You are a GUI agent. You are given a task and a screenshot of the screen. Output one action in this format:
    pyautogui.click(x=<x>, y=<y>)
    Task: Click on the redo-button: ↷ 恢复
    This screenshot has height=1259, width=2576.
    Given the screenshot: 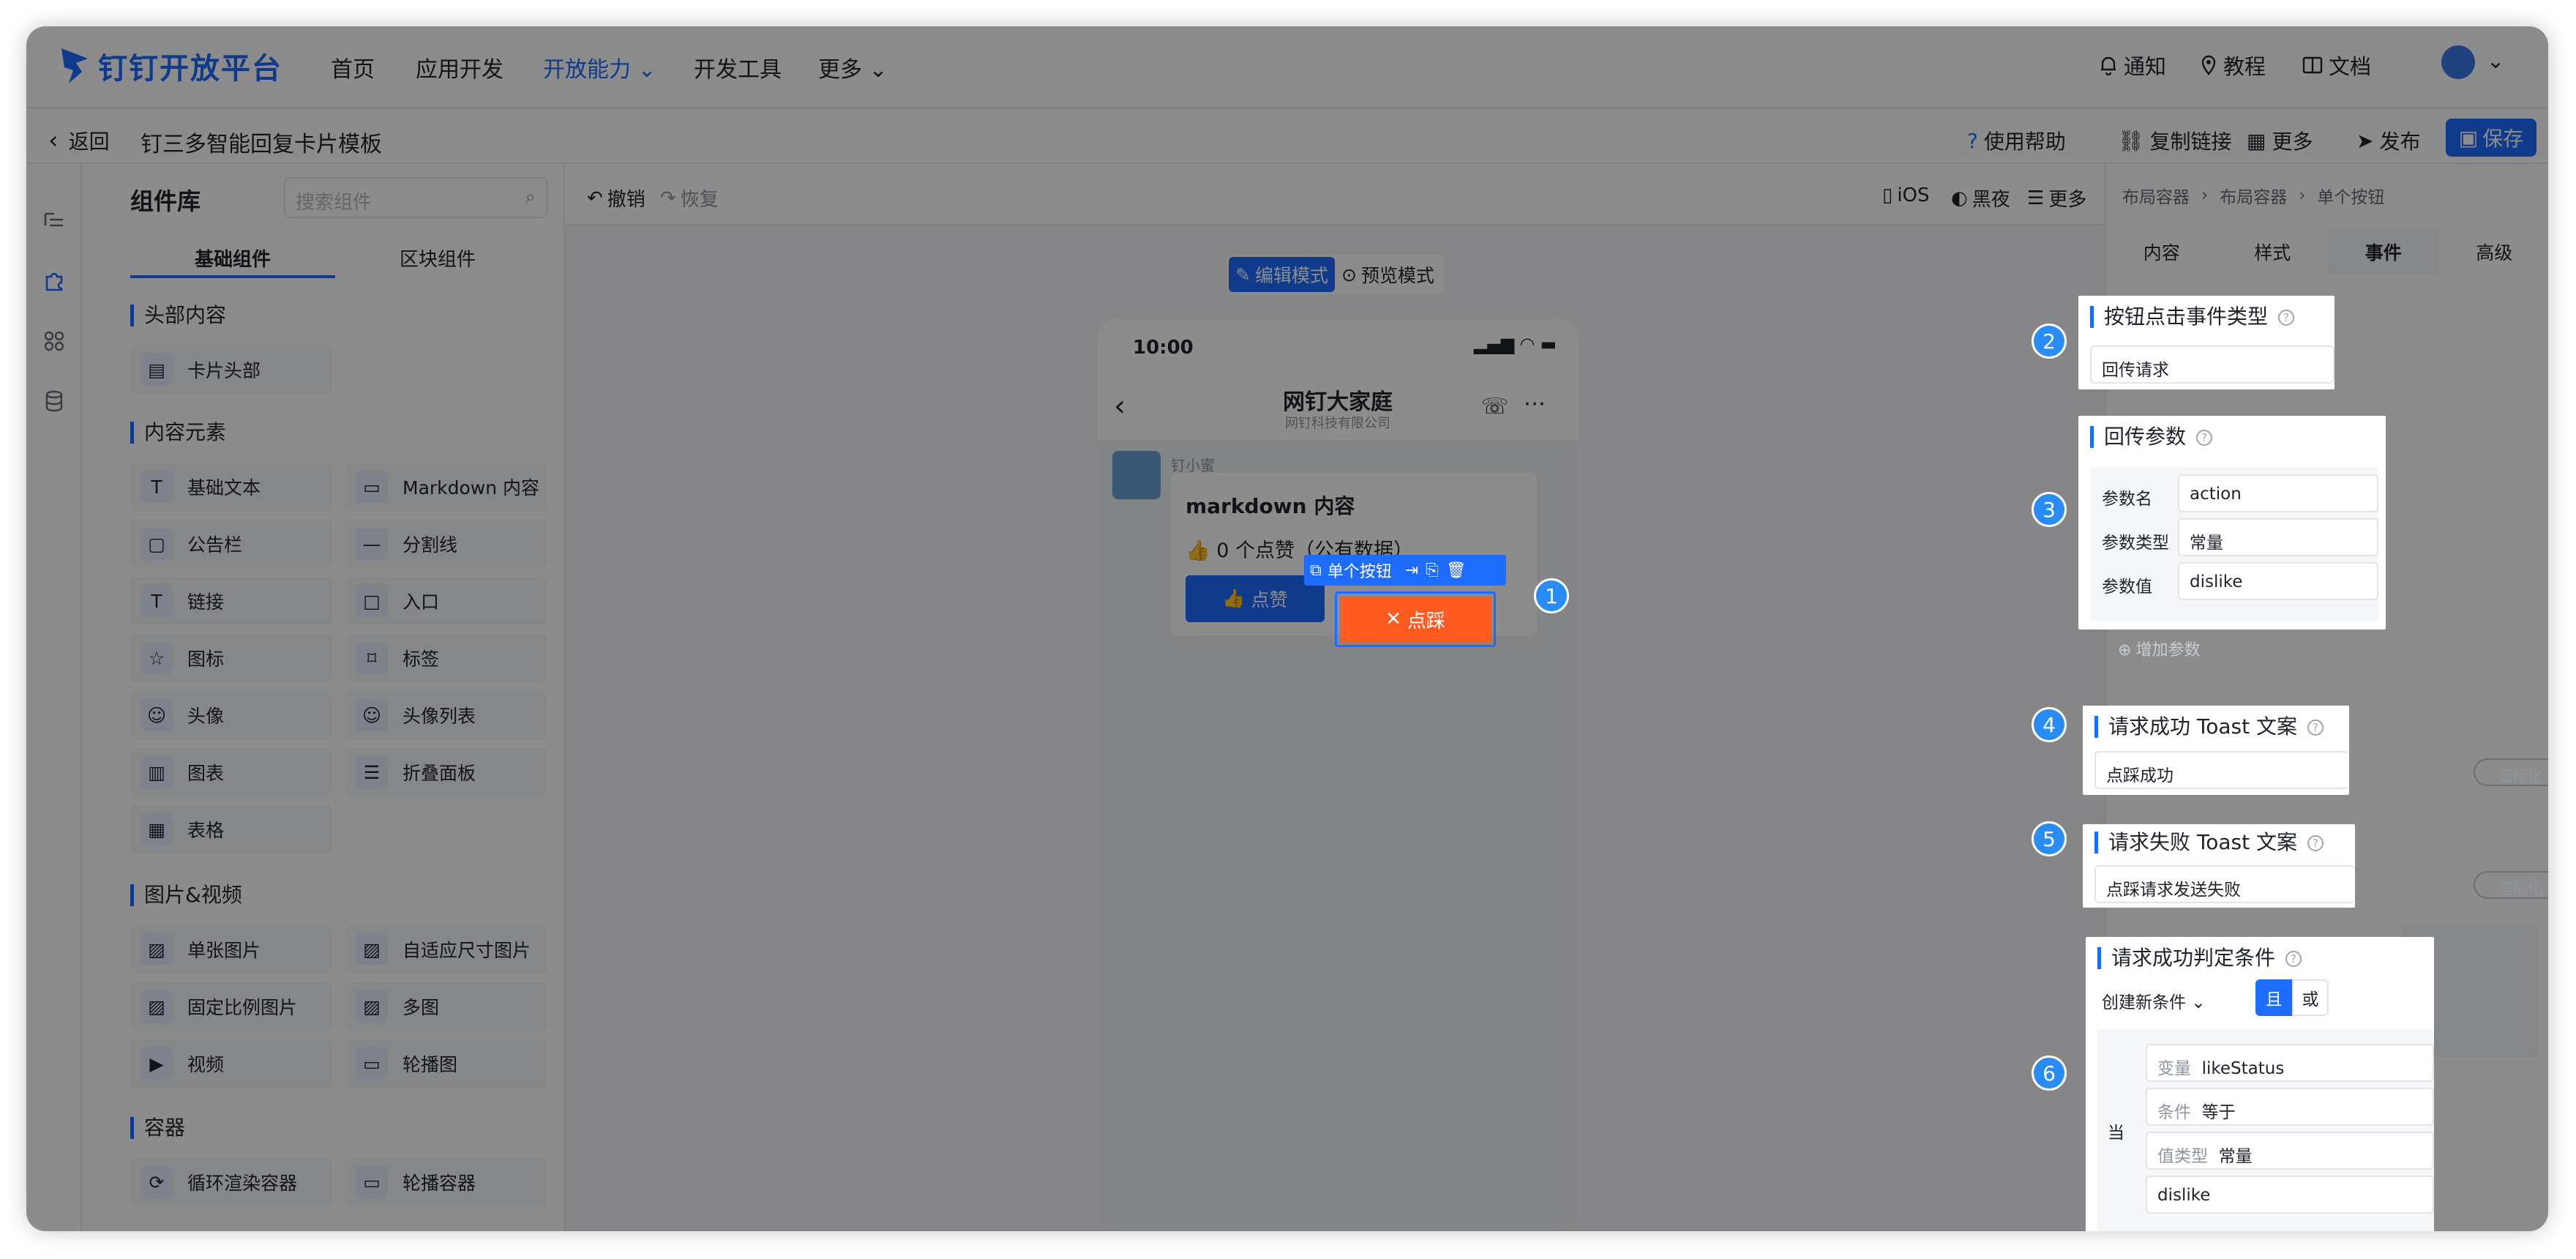 What is the action you would take?
    pyautogui.click(x=689, y=198)
    